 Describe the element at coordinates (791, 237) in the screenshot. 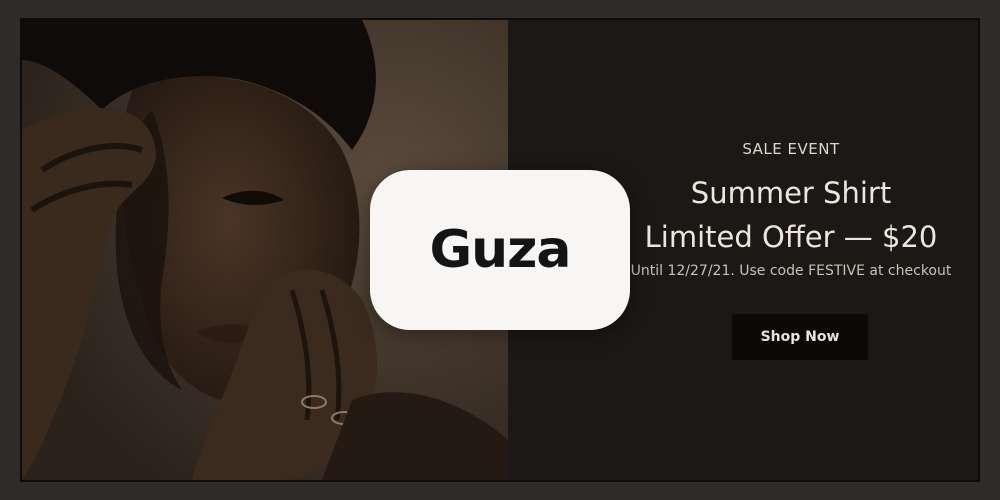

I see `headline-line-2: Limited Offer — $20` at that location.